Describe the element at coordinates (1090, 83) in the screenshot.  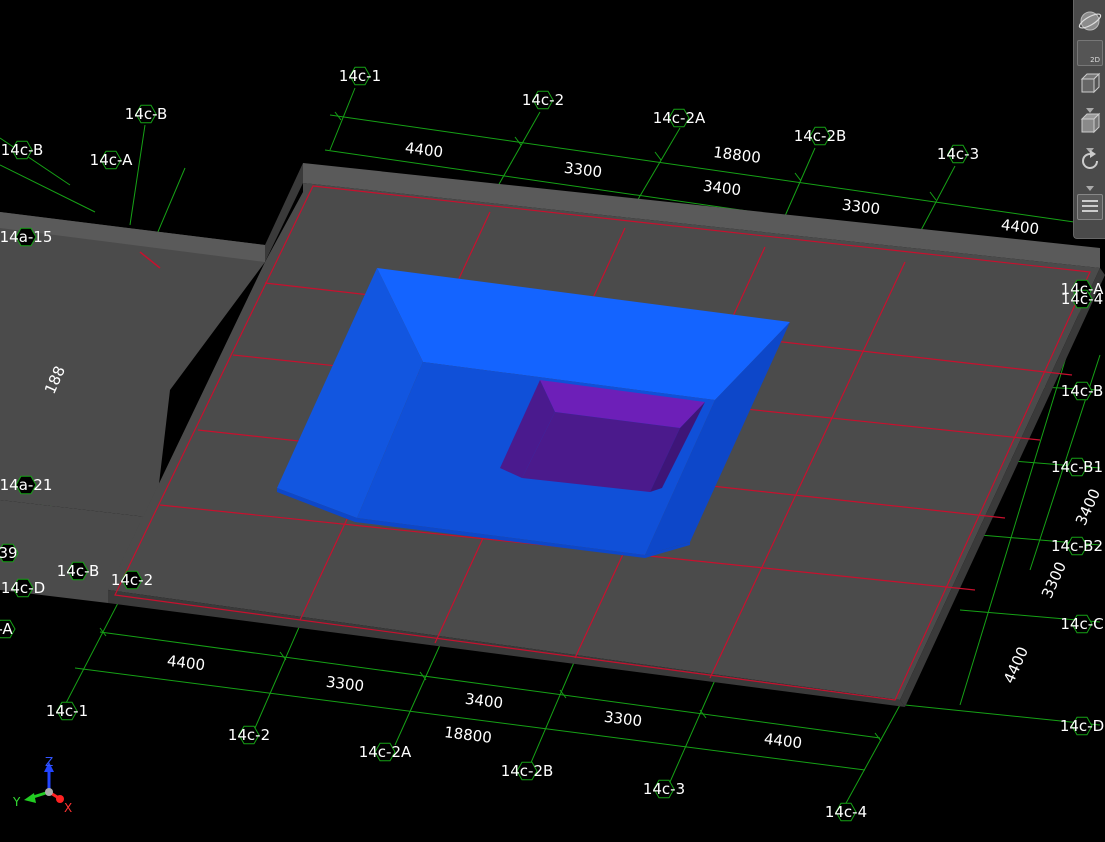
I see `view-cube-icon` at that location.